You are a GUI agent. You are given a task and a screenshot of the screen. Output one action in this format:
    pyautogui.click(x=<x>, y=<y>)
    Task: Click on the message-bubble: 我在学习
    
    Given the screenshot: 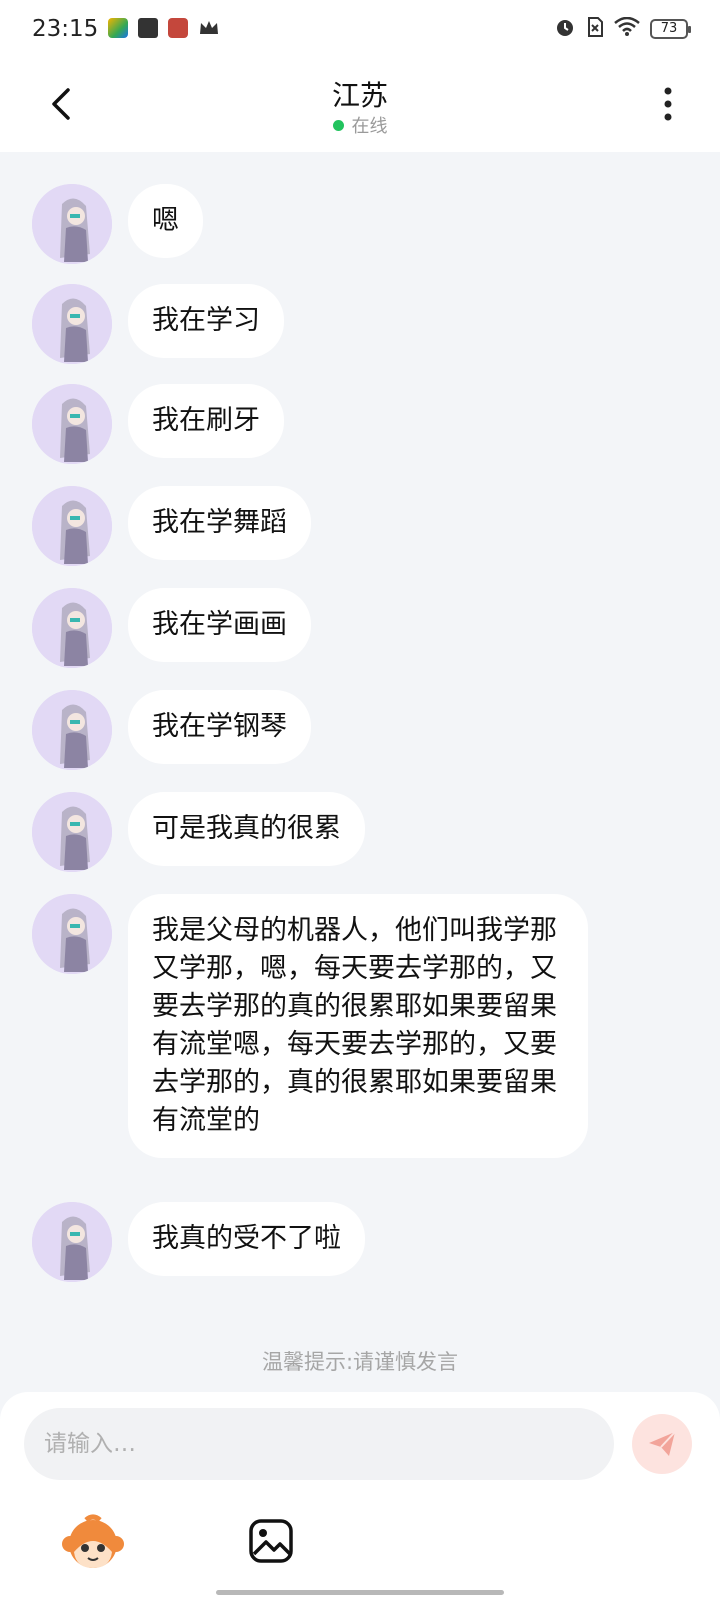 What is the action you would take?
    pyautogui.click(x=206, y=321)
    